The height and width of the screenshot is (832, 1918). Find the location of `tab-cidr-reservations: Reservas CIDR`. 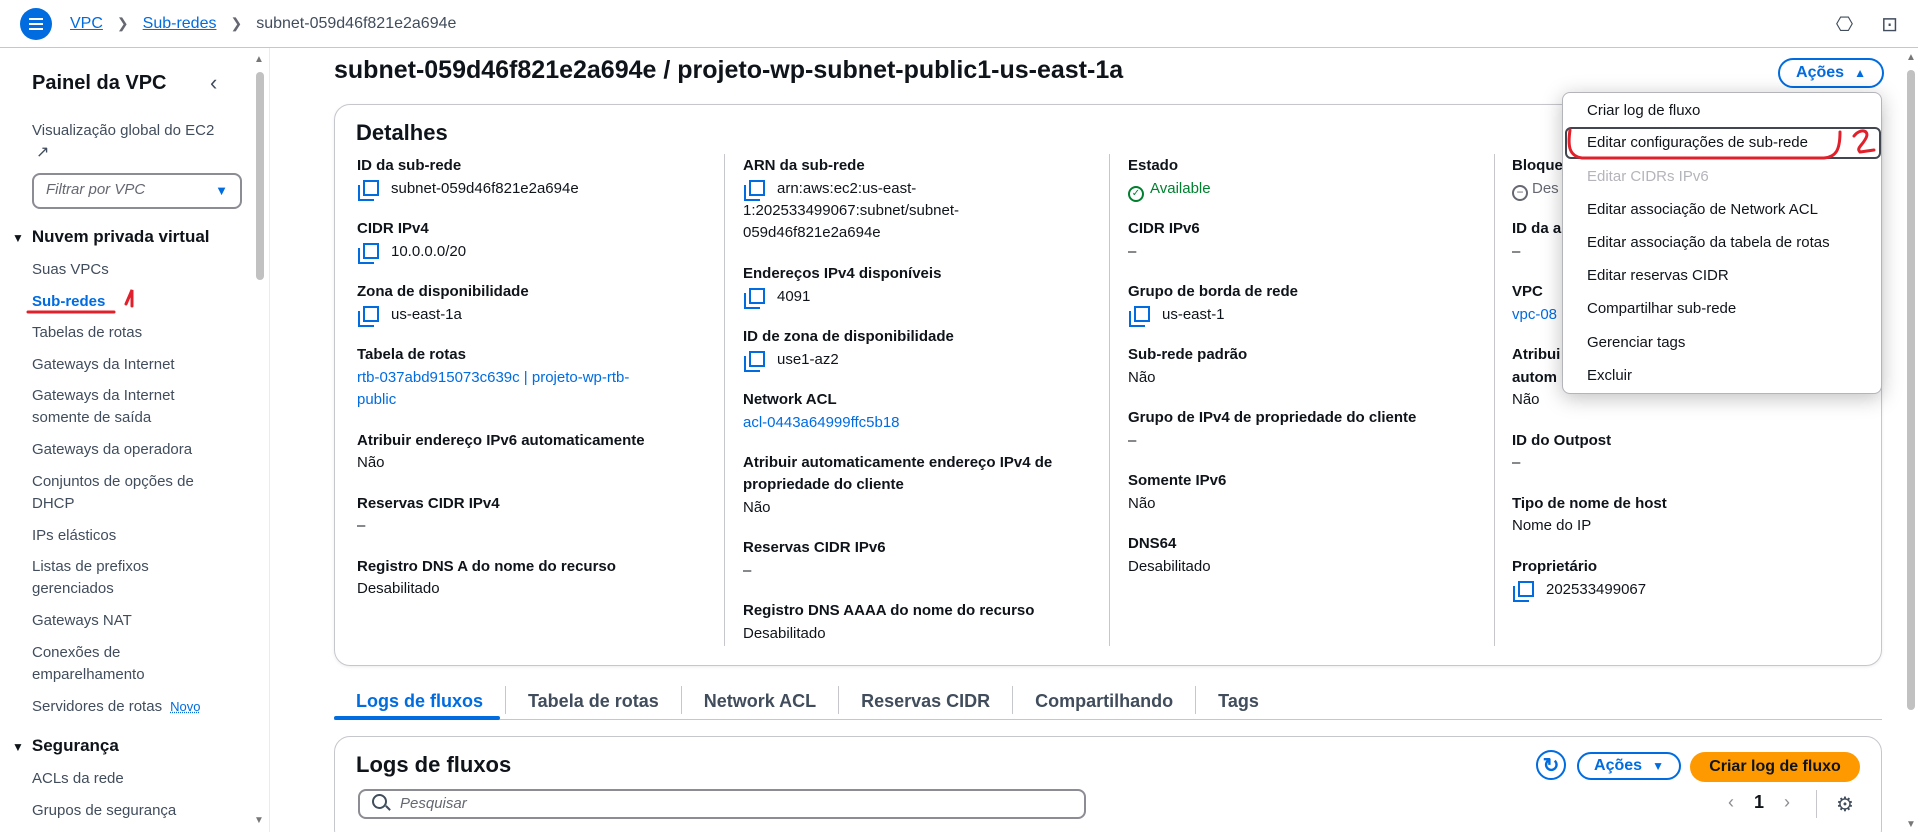

tab-cidr-reservations: Reservas CIDR is located at coordinates (926, 700).